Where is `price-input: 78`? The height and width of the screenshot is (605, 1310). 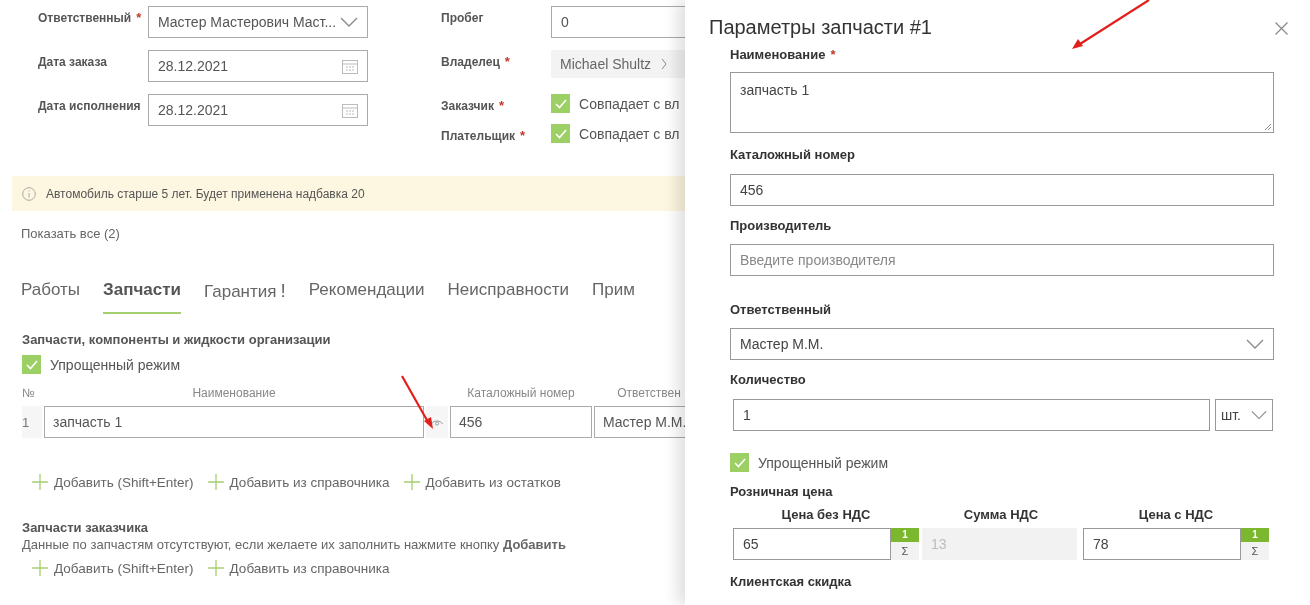 price-input: 78 is located at coordinates (1162, 544).